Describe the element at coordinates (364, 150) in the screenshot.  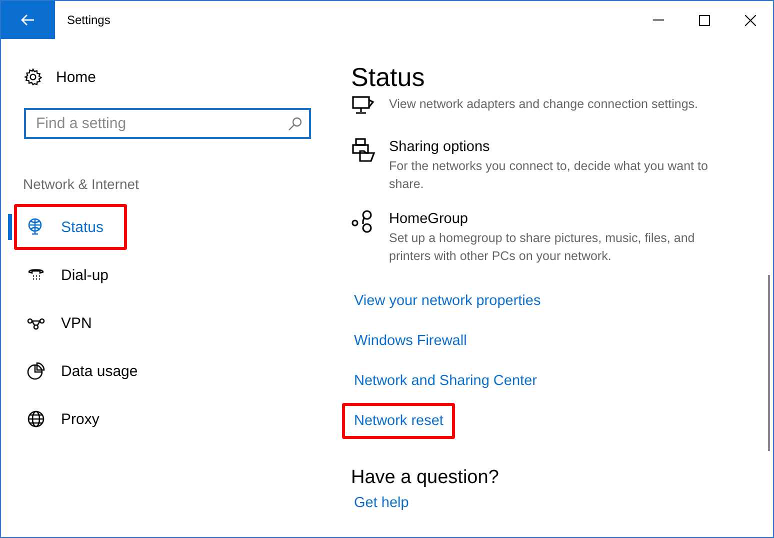
I see `printer-folder-icon` at that location.